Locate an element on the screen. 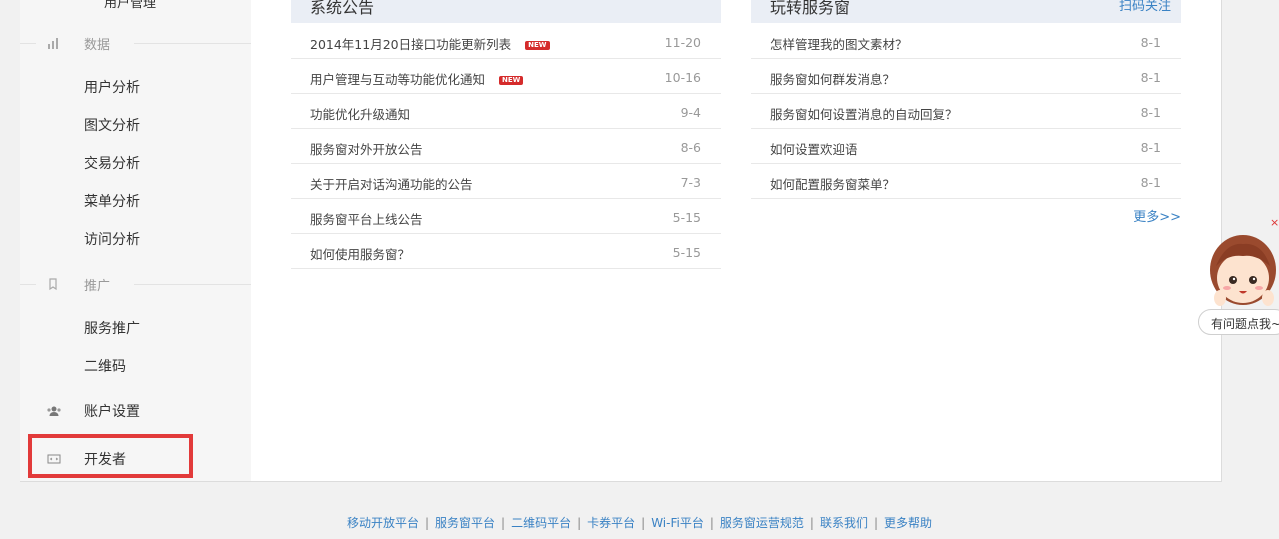 The image size is (1279, 539). guide-title: 如何设置欢迎语 is located at coordinates (814, 149).